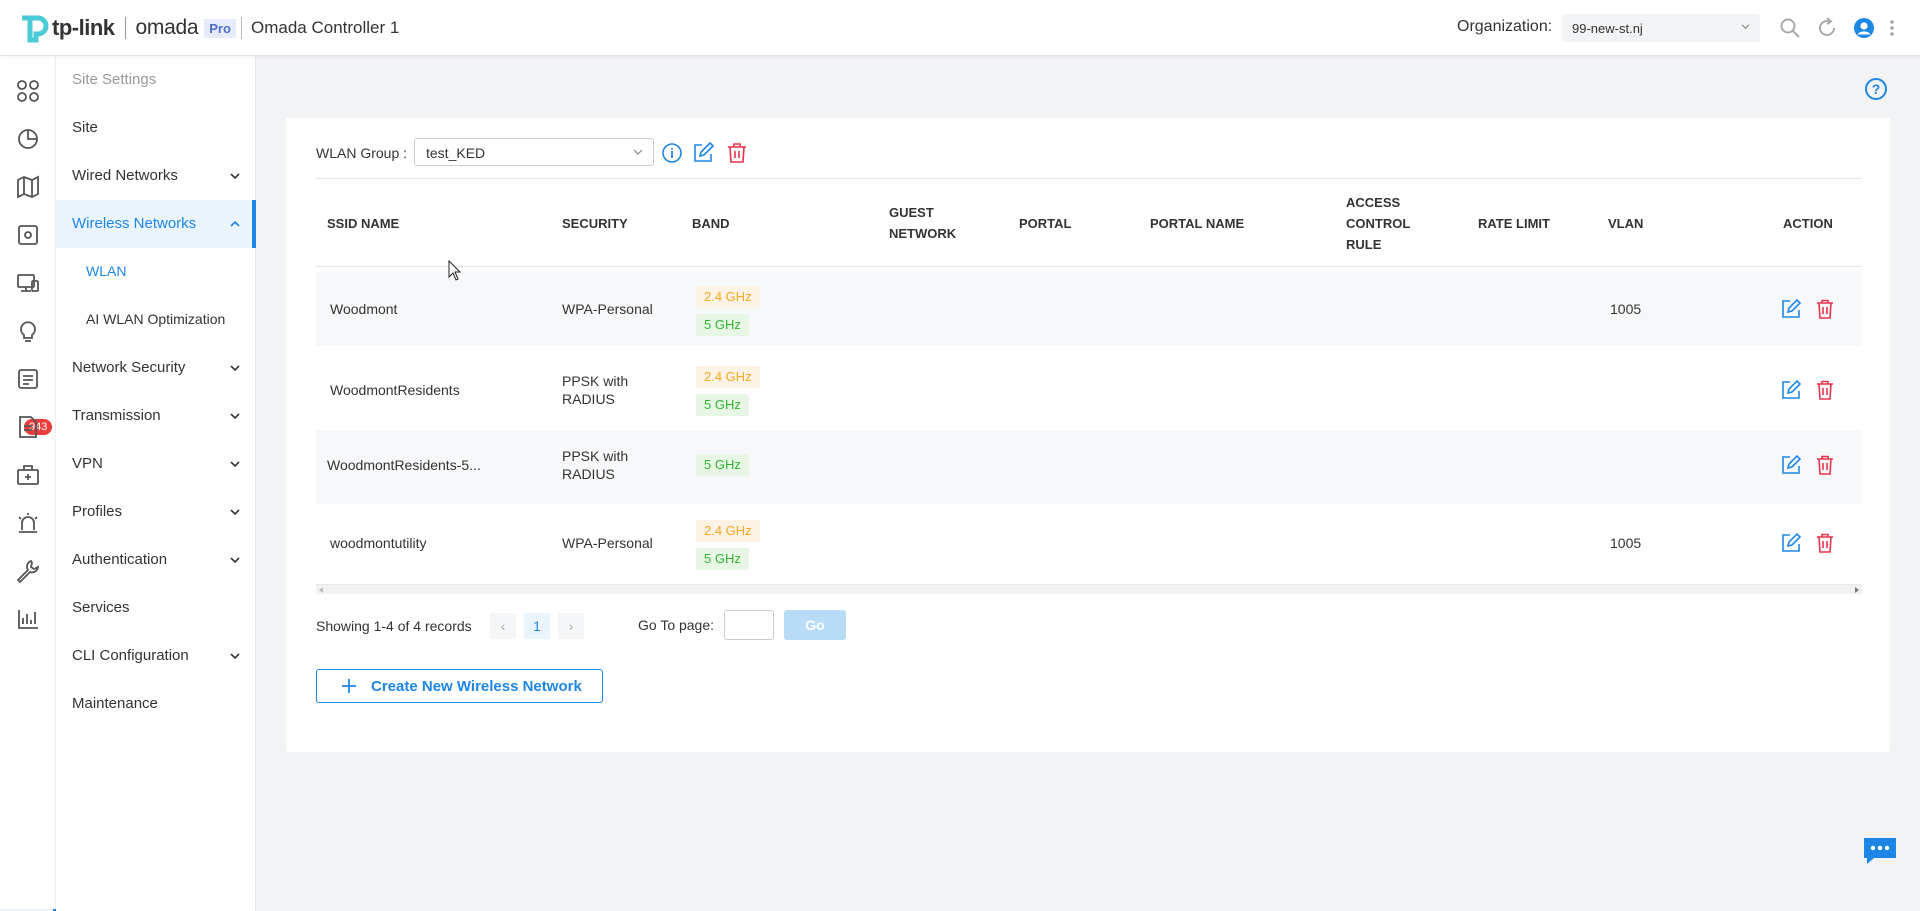 The height and width of the screenshot is (911, 1920). I want to click on analytics-icon, so click(28, 619).